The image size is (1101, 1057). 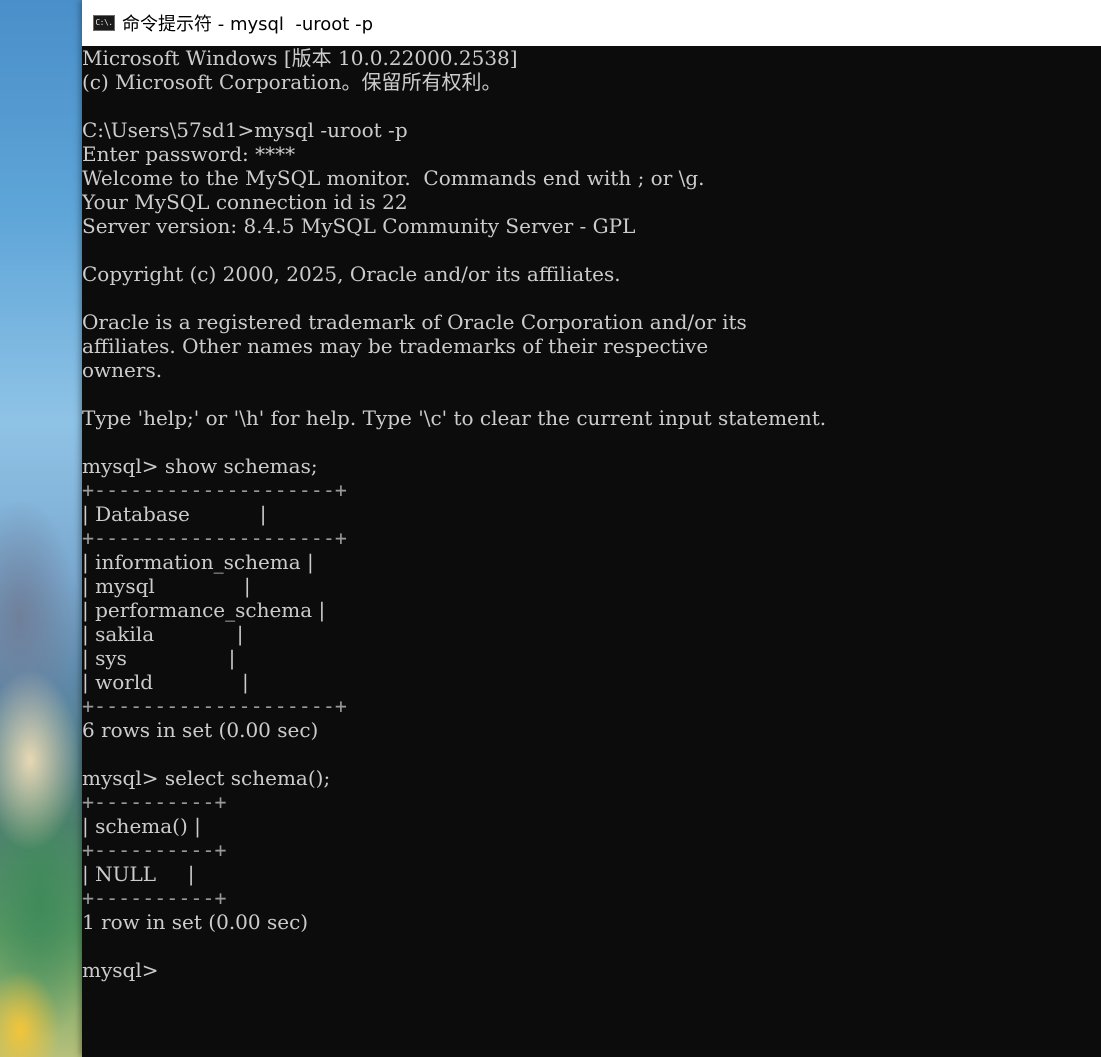 What do you see at coordinates (591, 970) in the screenshot?
I see `mysql-prompt: mysql>` at bounding box center [591, 970].